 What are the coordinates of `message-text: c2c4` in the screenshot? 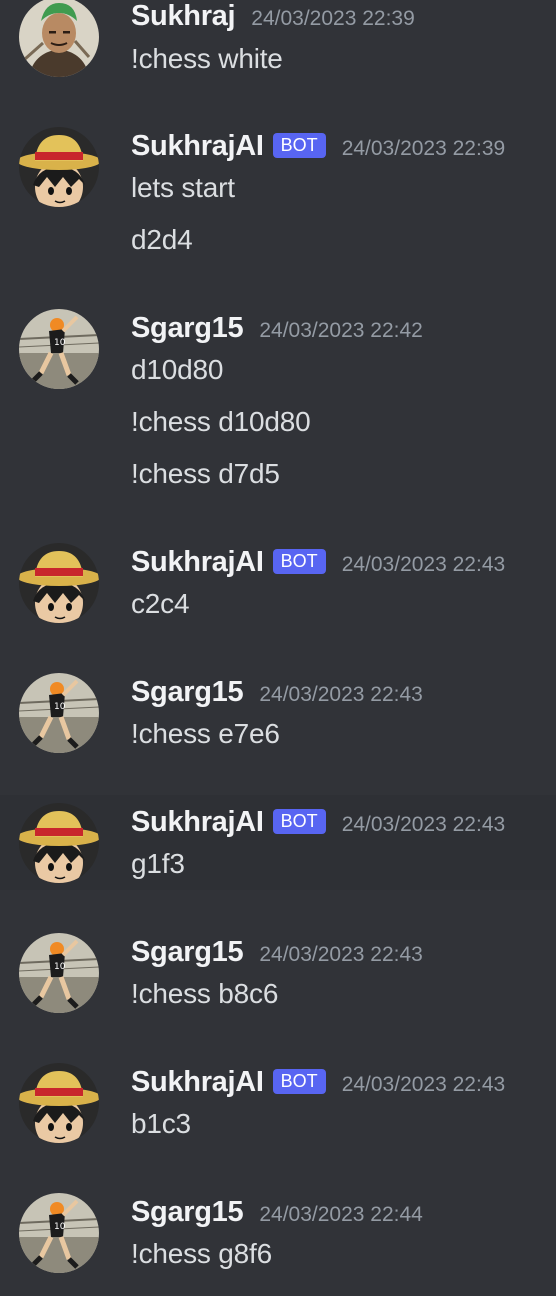 It's located at (160, 603).